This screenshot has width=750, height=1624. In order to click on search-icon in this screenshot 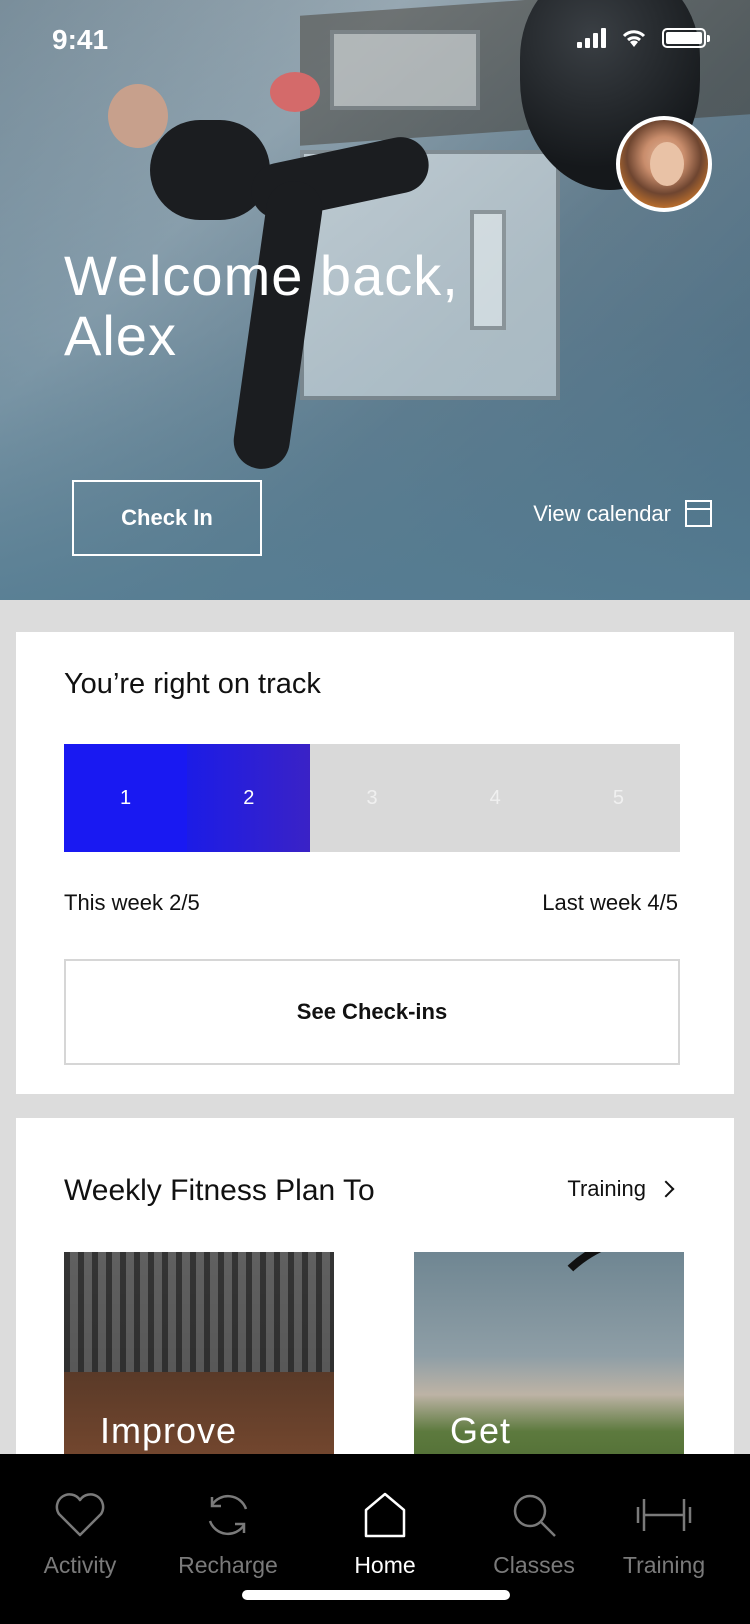, I will do `click(534, 1515)`.